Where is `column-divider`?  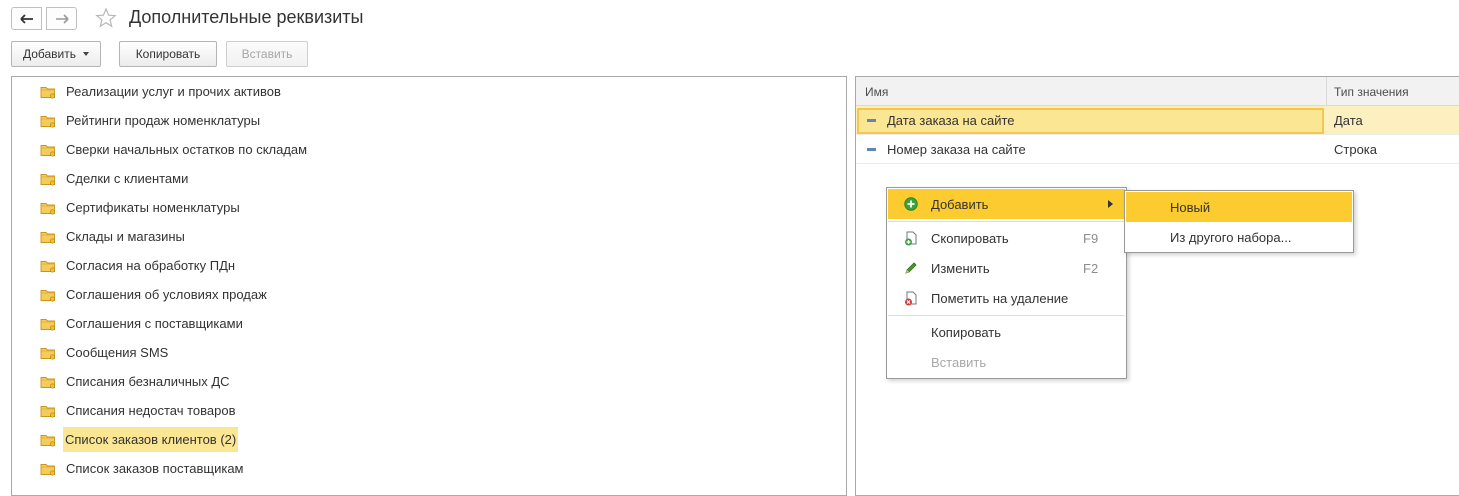
column-divider is located at coordinates (1326, 91).